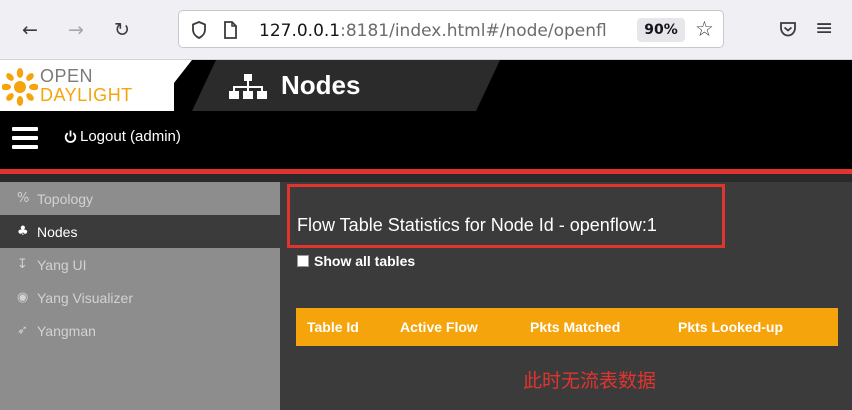 The width and height of the screenshot is (852, 410). I want to click on sidebar-item-label: Nodes, so click(57, 231).